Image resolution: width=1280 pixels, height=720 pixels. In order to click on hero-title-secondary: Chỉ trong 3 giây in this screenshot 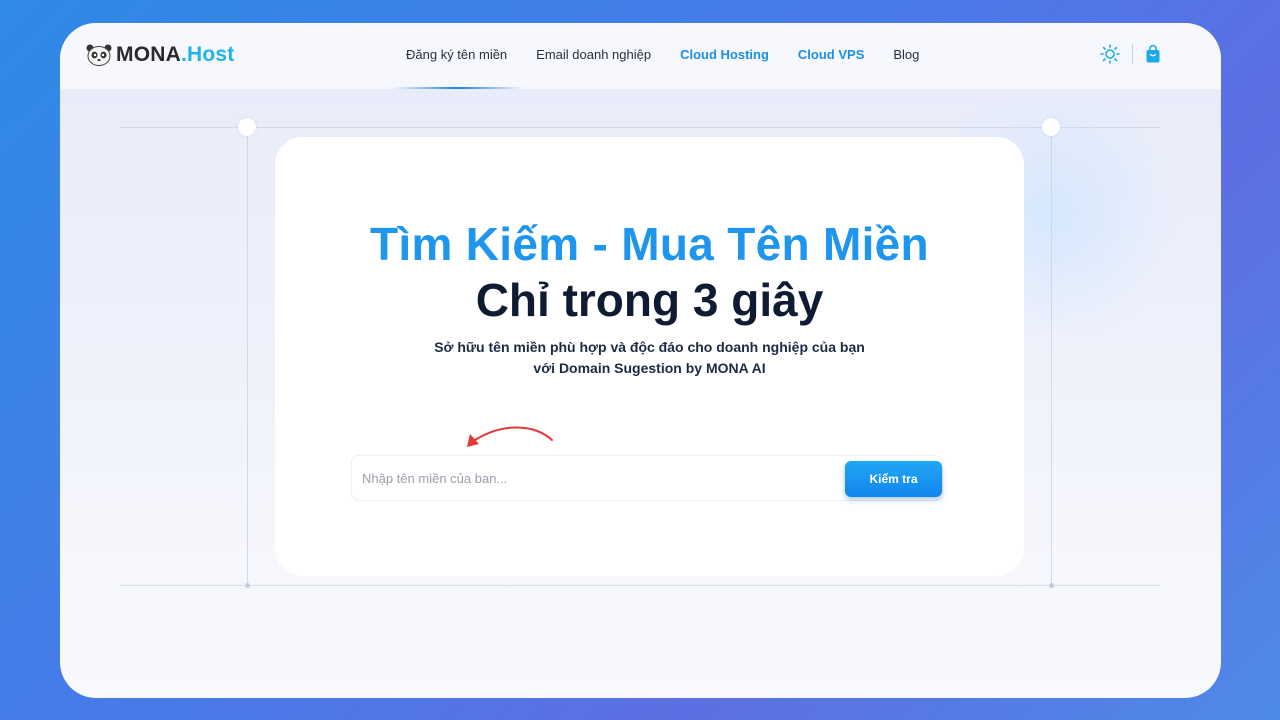, I will do `click(649, 300)`.